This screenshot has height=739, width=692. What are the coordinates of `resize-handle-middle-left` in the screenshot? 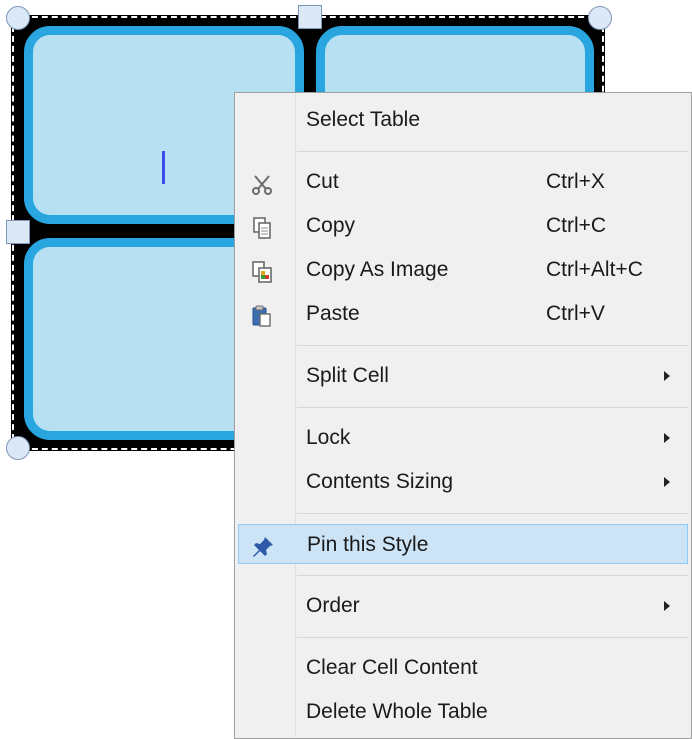 It's located at (18, 232).